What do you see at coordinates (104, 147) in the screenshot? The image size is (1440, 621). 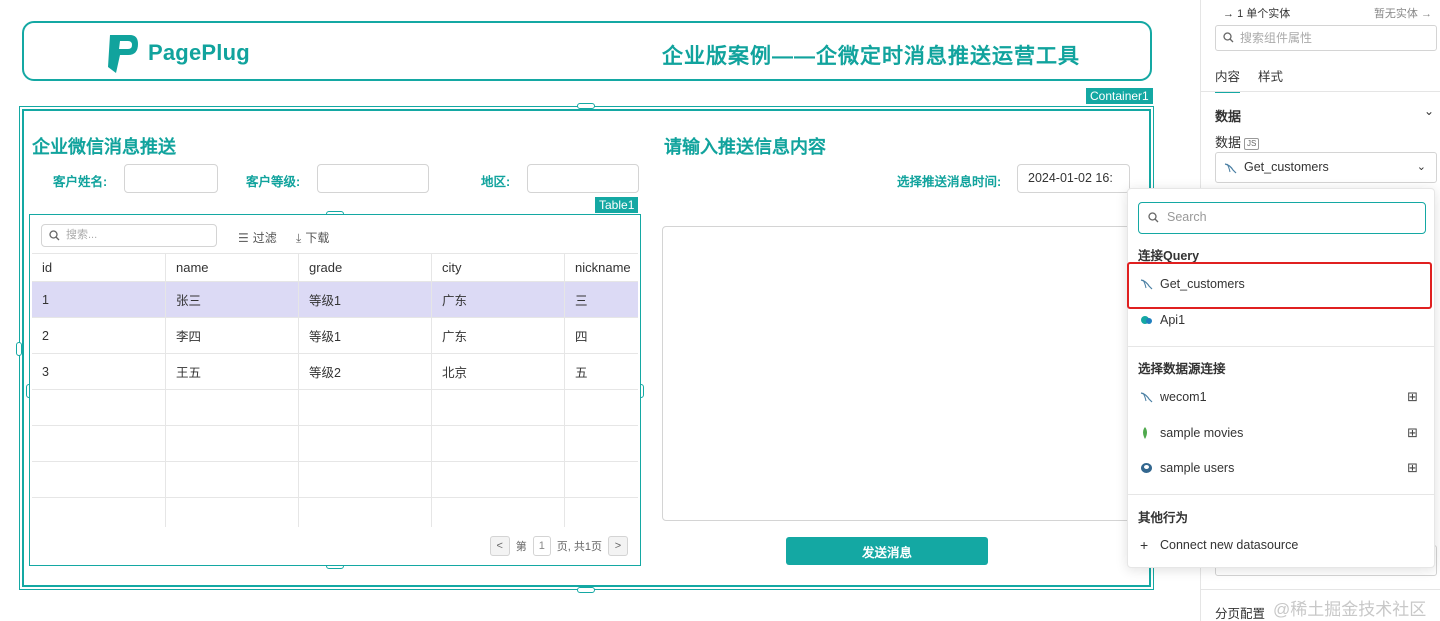 I see `left-section-title: 企业微信消息推送` at bounding box center [104, 147].